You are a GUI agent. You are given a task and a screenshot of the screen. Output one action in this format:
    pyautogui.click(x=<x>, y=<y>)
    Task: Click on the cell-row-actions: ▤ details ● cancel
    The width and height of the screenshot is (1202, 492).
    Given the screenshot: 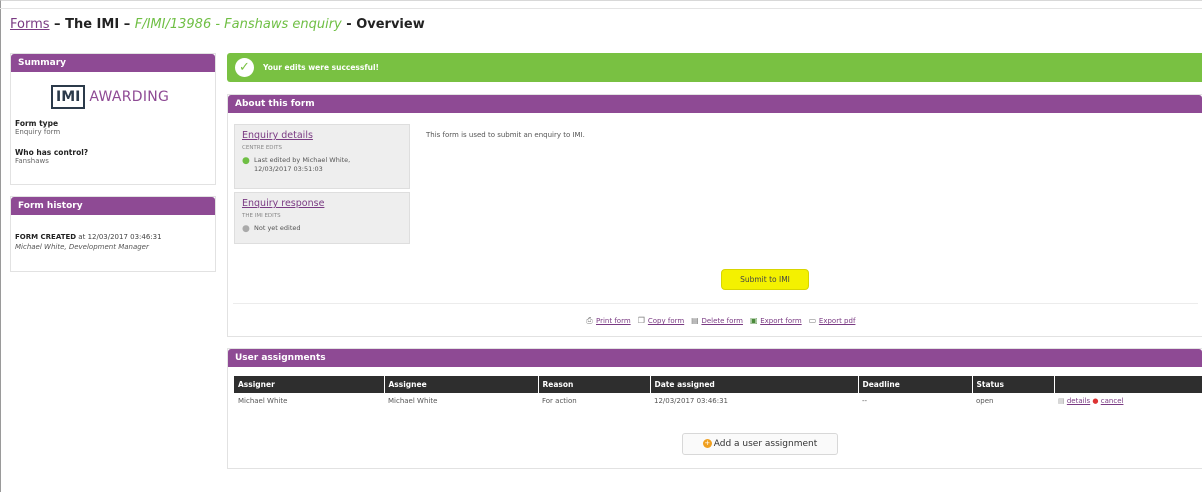 What is the action you would take?
    pyautogui.click(x=1128, y=401)
    